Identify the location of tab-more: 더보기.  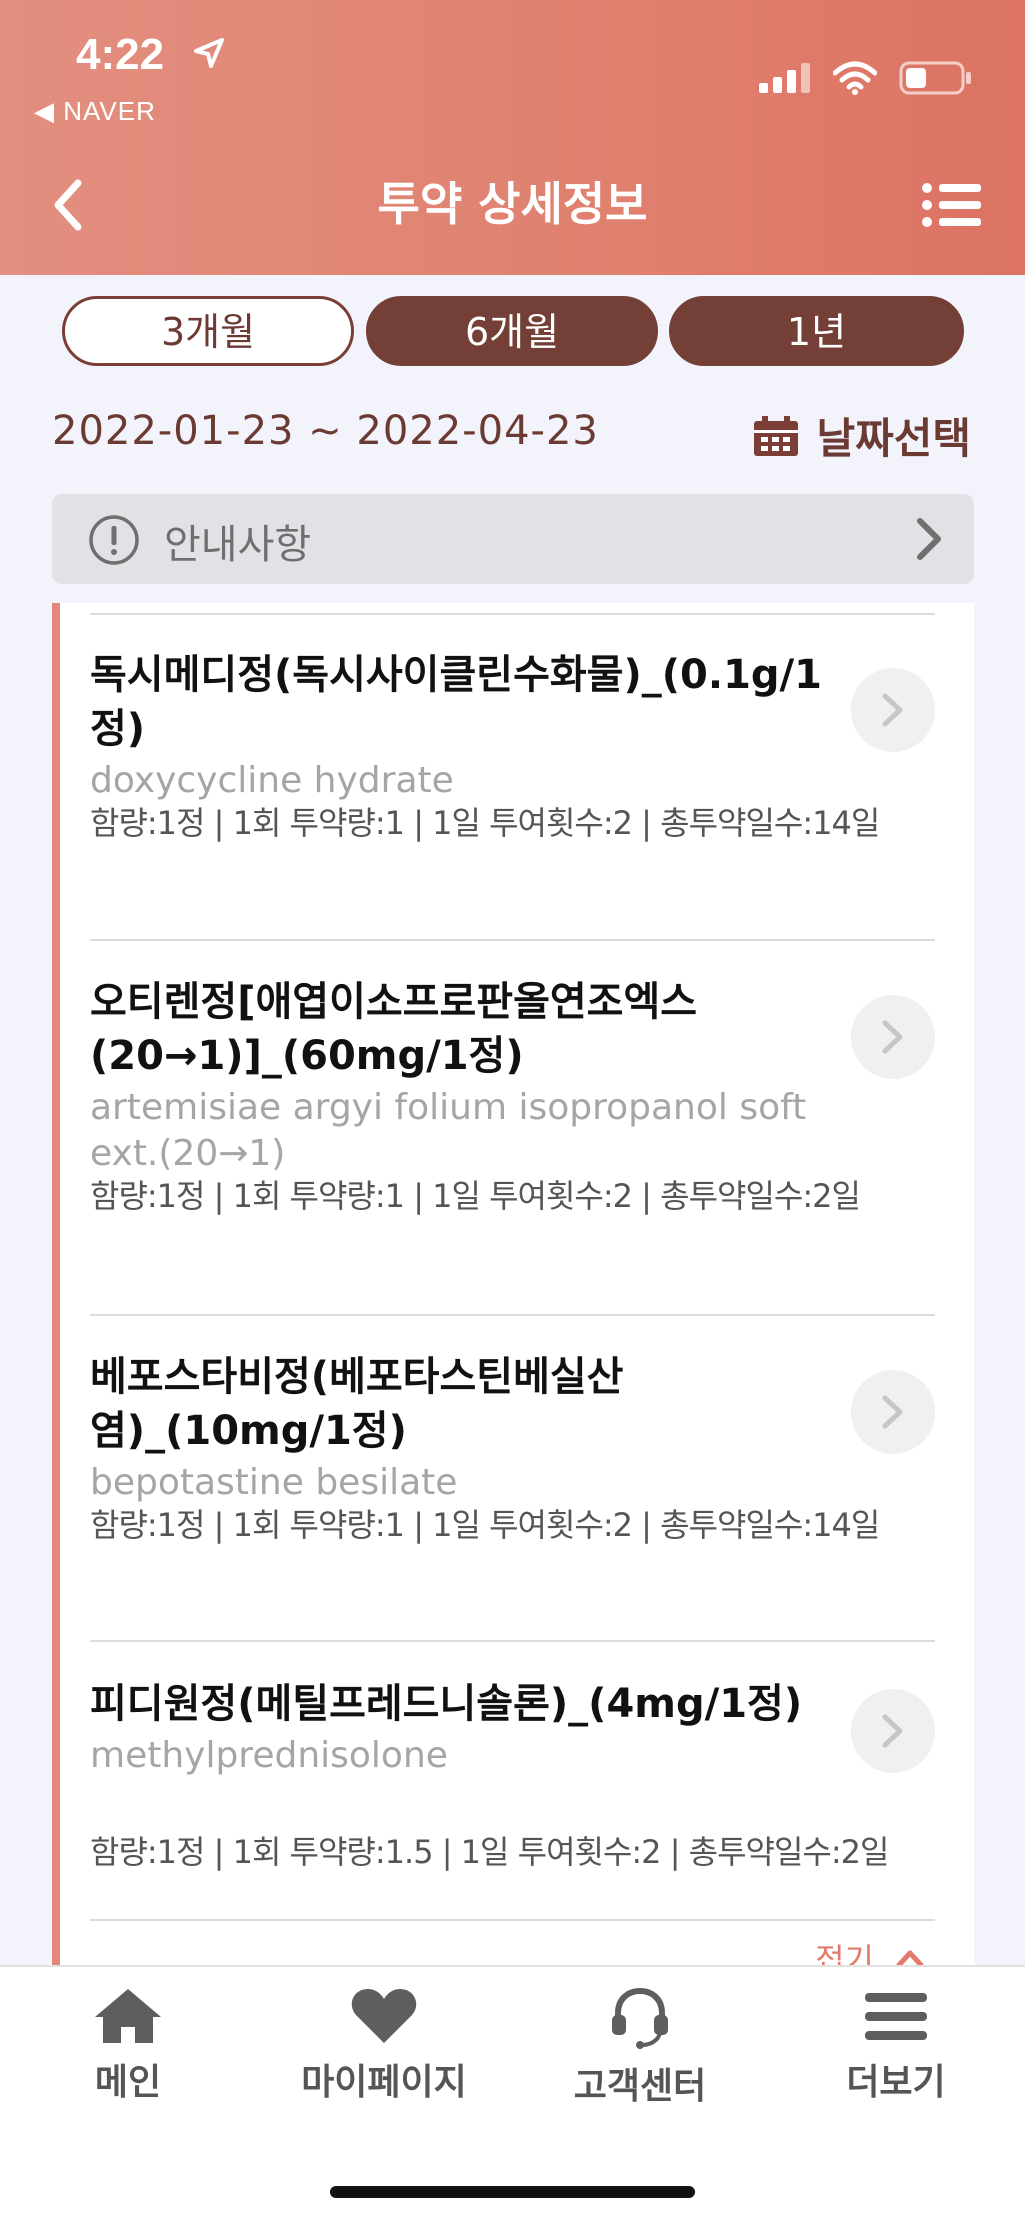
(896, 2046).